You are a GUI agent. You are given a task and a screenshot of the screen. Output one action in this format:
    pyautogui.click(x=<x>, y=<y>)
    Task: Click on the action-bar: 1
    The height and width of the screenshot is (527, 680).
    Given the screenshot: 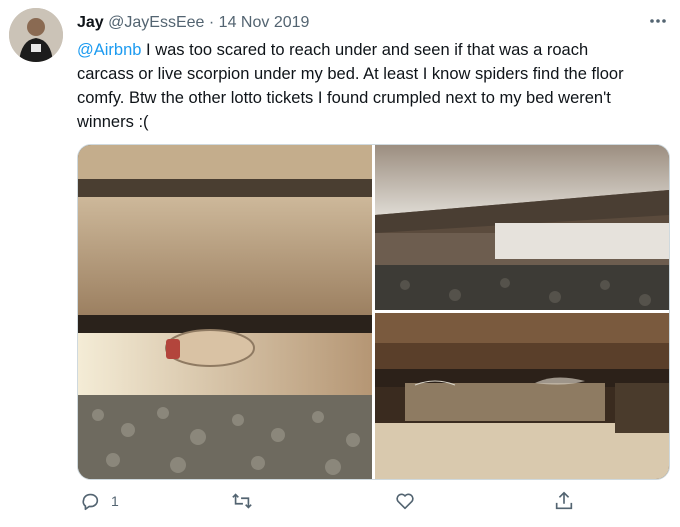 What is the action you would take?
    pyautogui.click(x=340, y=505)
    